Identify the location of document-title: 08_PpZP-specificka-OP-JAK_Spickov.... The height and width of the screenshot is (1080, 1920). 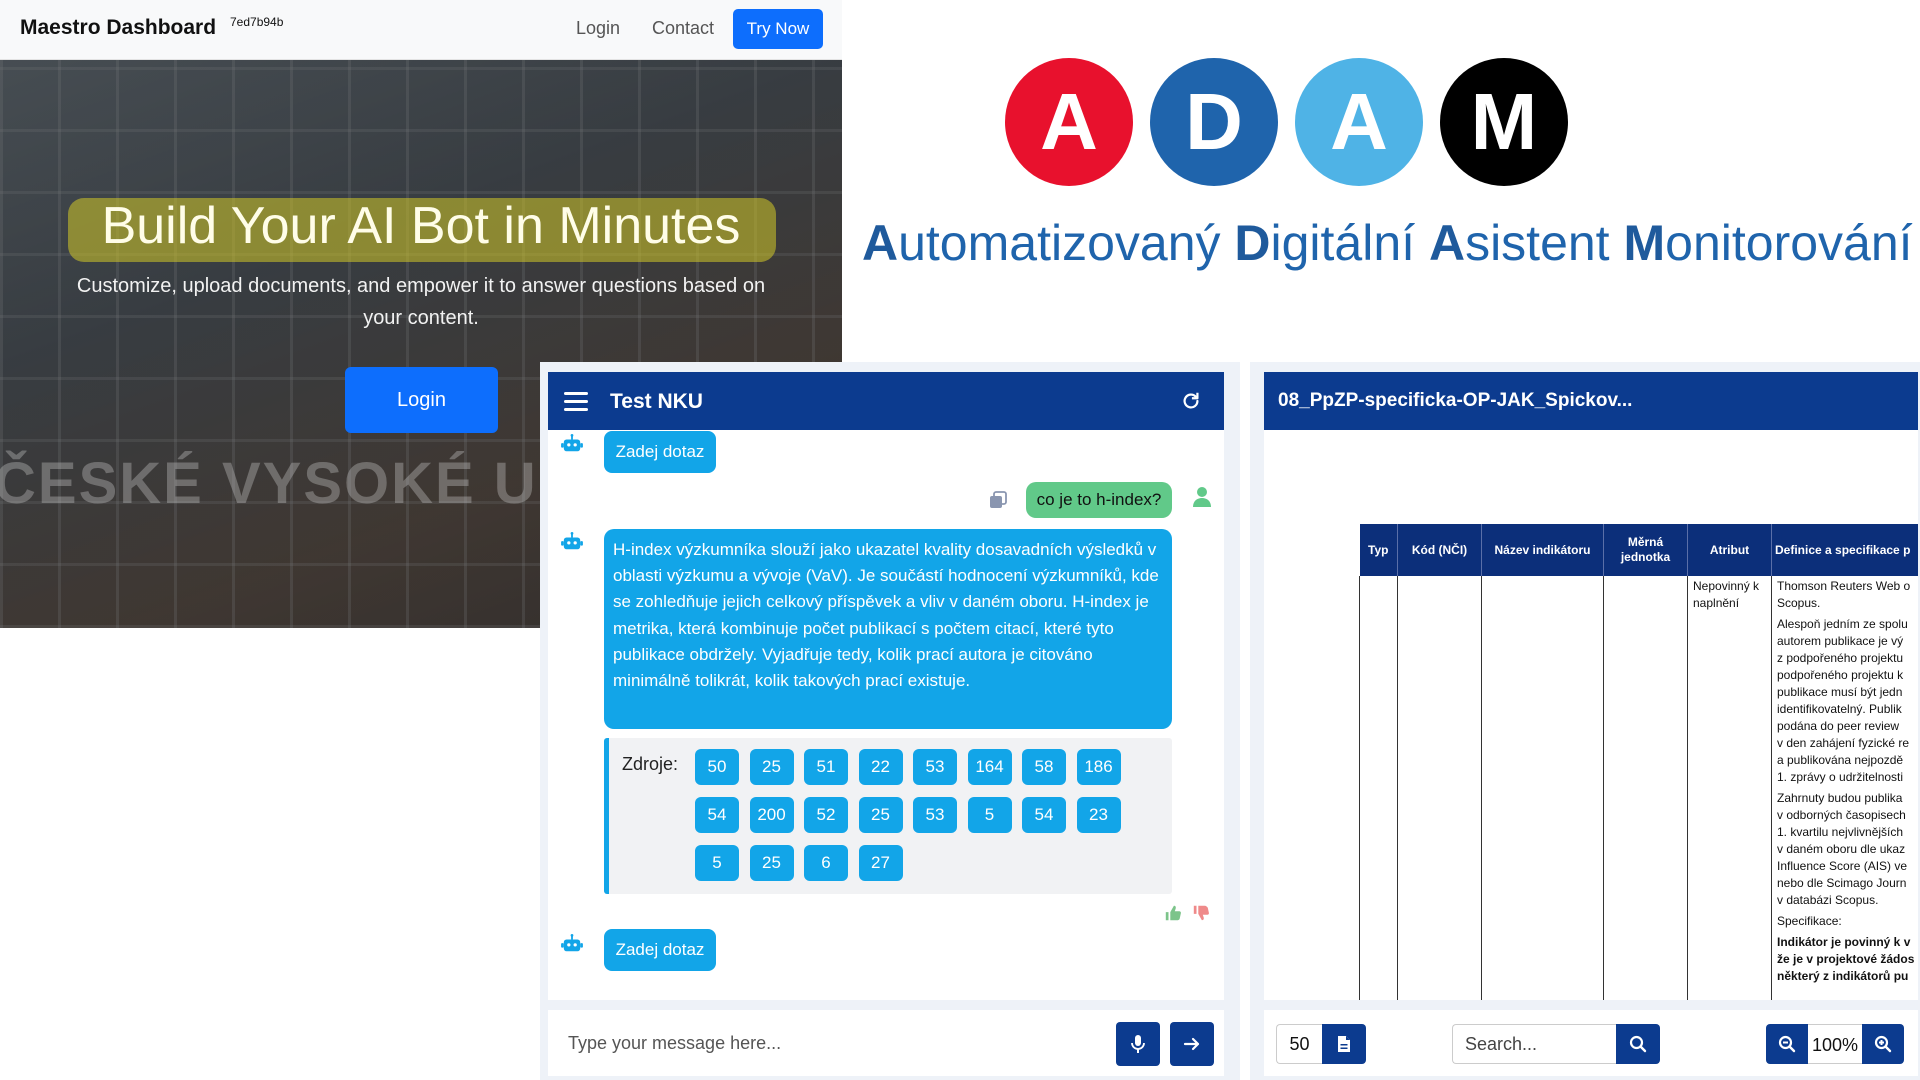
(1455, 400).